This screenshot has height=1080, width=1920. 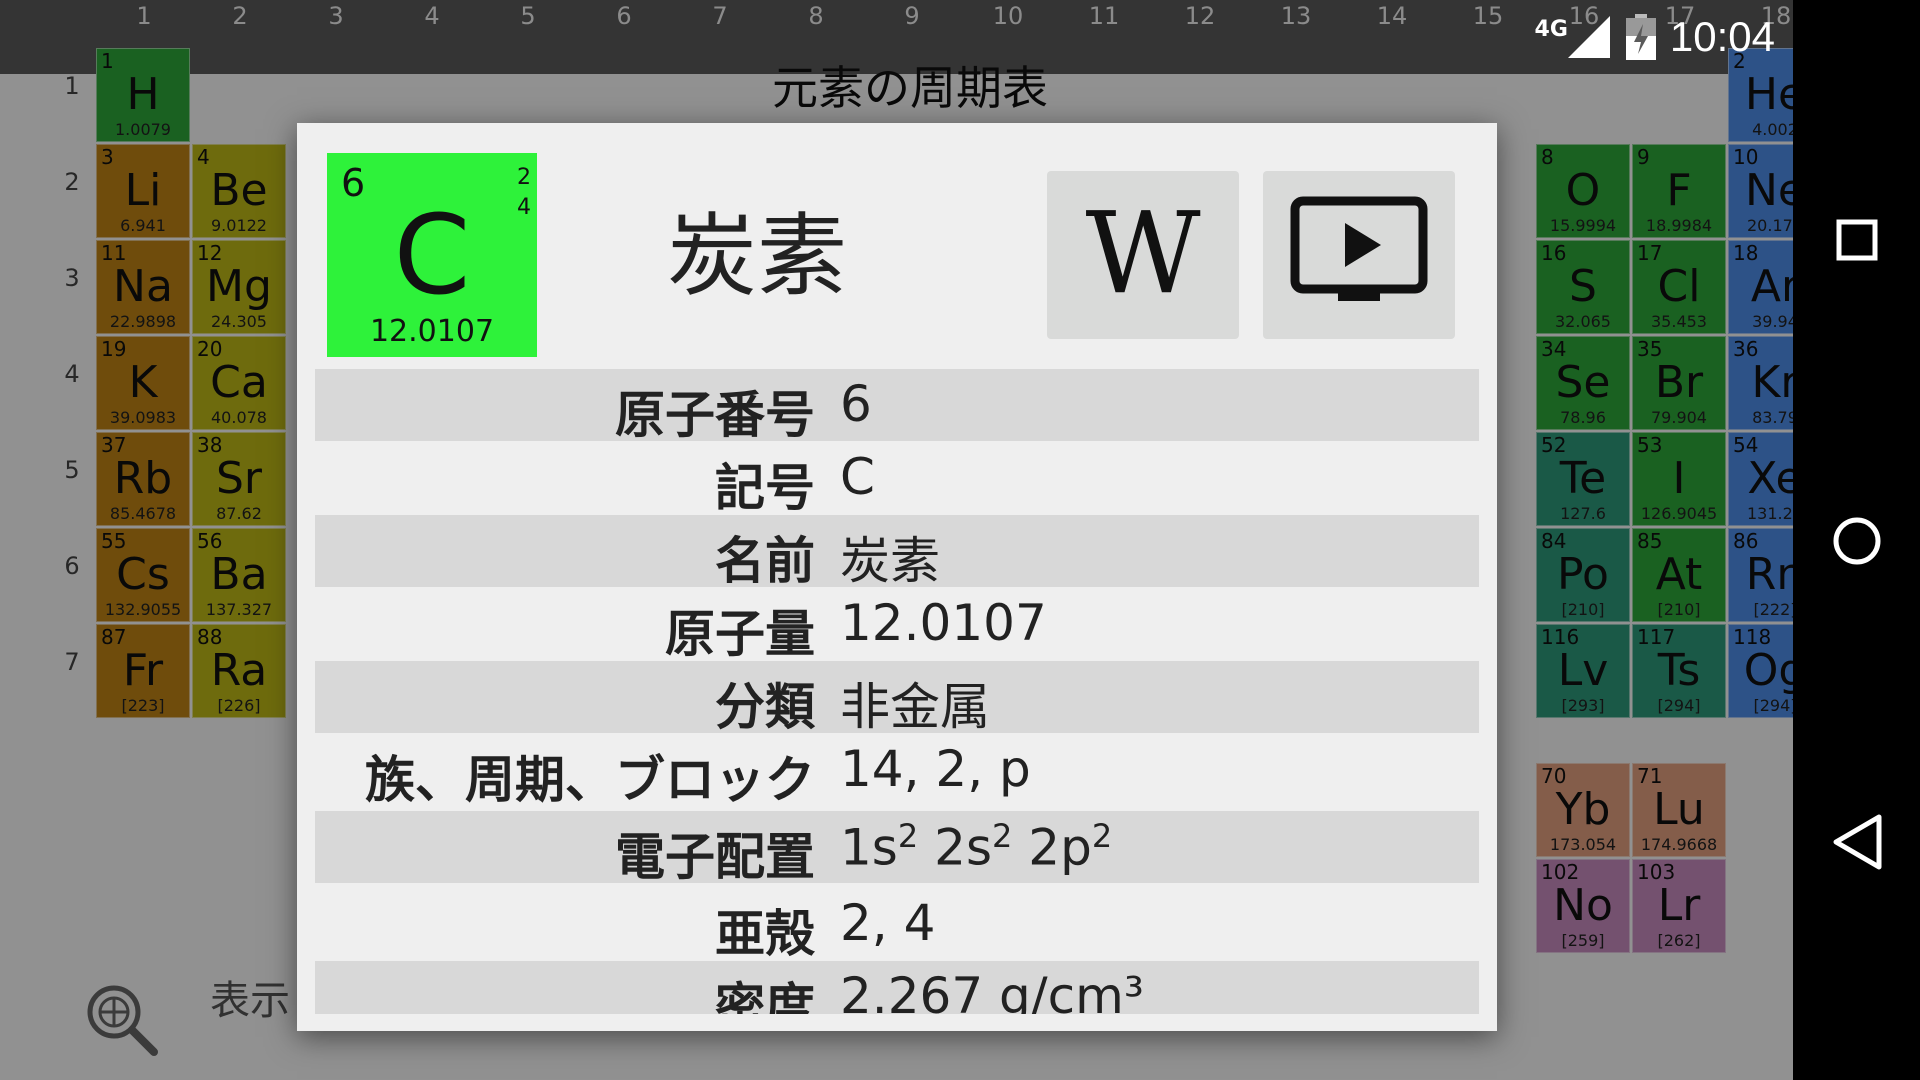 I want to click on property-row: 電子配置 1s2 2s2 2p2, so click(x=897, y=848).